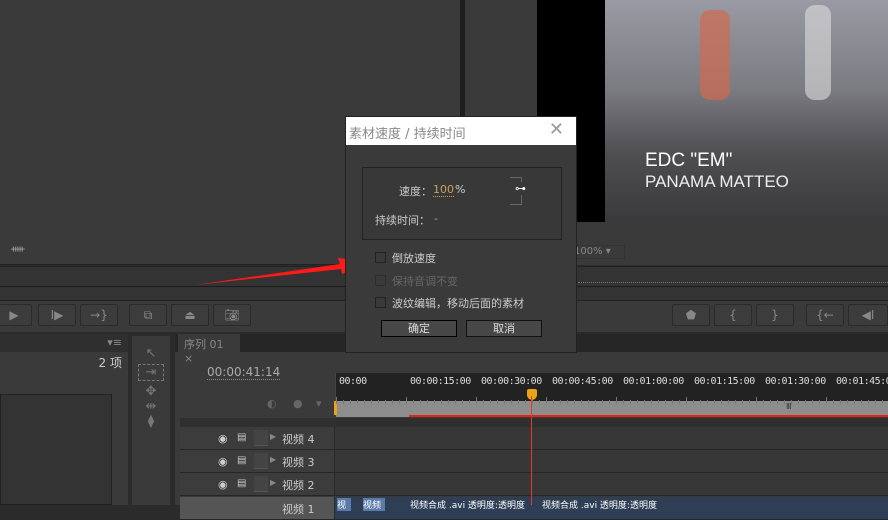  Describe the element at coordinates (733, 315) in the screenshot. I see `mark-in-button: {` at that location.